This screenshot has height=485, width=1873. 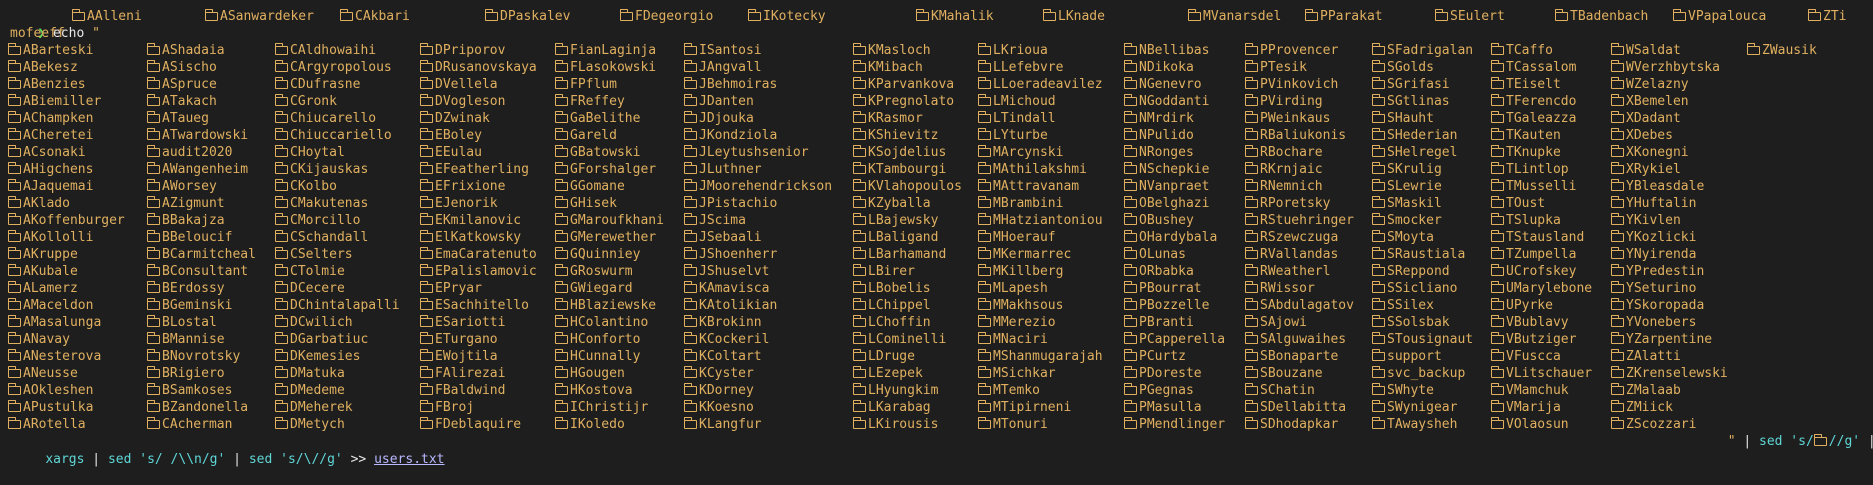 What do you see at coordinates (1407, 186) in the screenshot?
I see `folder-entry: SLewrie` at bounding box center [1407, 186].